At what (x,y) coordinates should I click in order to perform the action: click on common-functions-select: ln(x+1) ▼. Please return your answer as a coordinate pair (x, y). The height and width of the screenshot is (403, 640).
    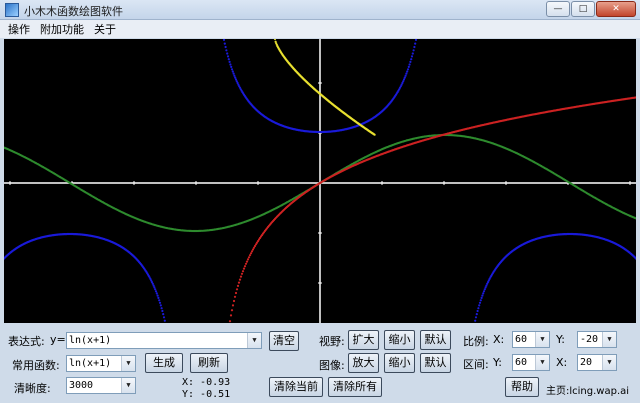
    Looking at the image, I should click on (101, 363).